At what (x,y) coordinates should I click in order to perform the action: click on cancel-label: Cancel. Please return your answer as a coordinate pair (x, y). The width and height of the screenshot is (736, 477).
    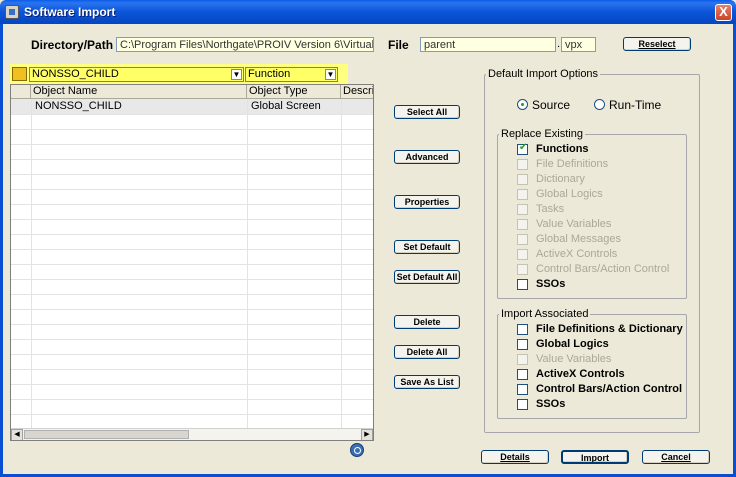
    Looking at the image, I should click on (676, 457).